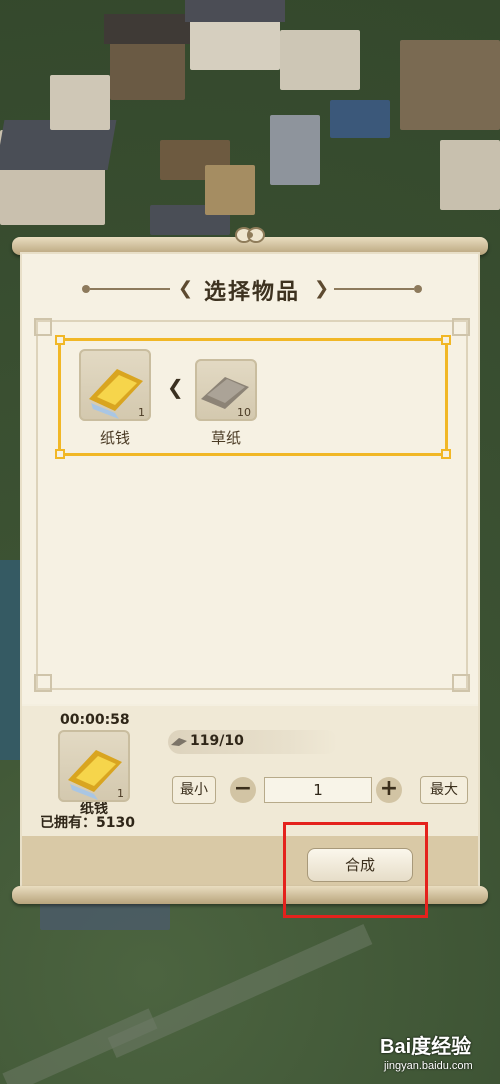 This screenshot has height=1084, width=500. Describe the element at coordinates (194, 790) in the screenshot. I see `min-quantity-button: 最小` at that location.